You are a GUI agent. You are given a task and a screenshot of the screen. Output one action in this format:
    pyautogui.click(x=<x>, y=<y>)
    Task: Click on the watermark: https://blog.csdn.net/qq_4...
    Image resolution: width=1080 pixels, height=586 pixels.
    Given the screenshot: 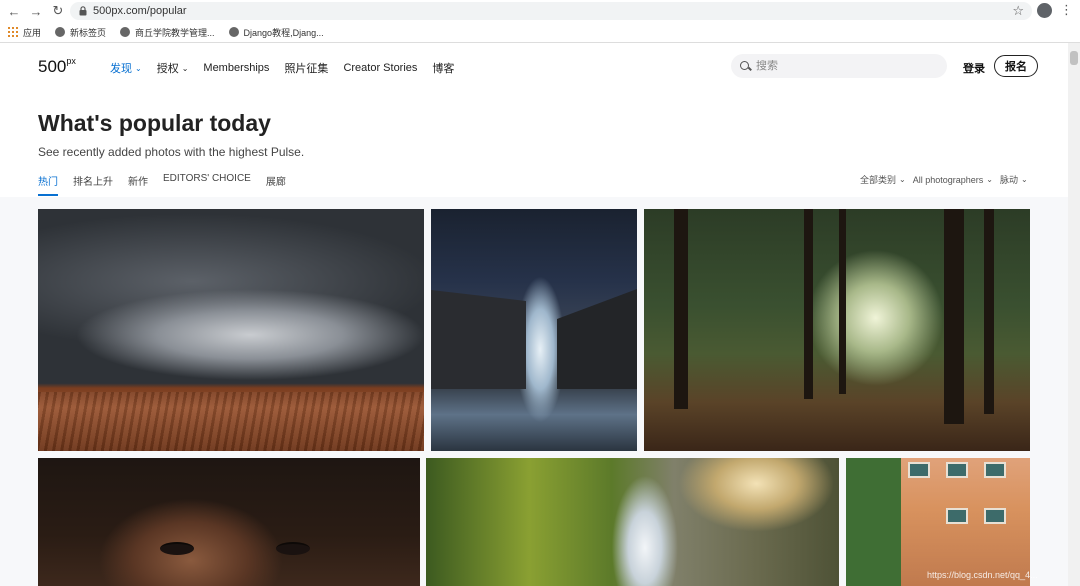 What is the action you would take?
    pyautogui.click(x=982, y=575)
    